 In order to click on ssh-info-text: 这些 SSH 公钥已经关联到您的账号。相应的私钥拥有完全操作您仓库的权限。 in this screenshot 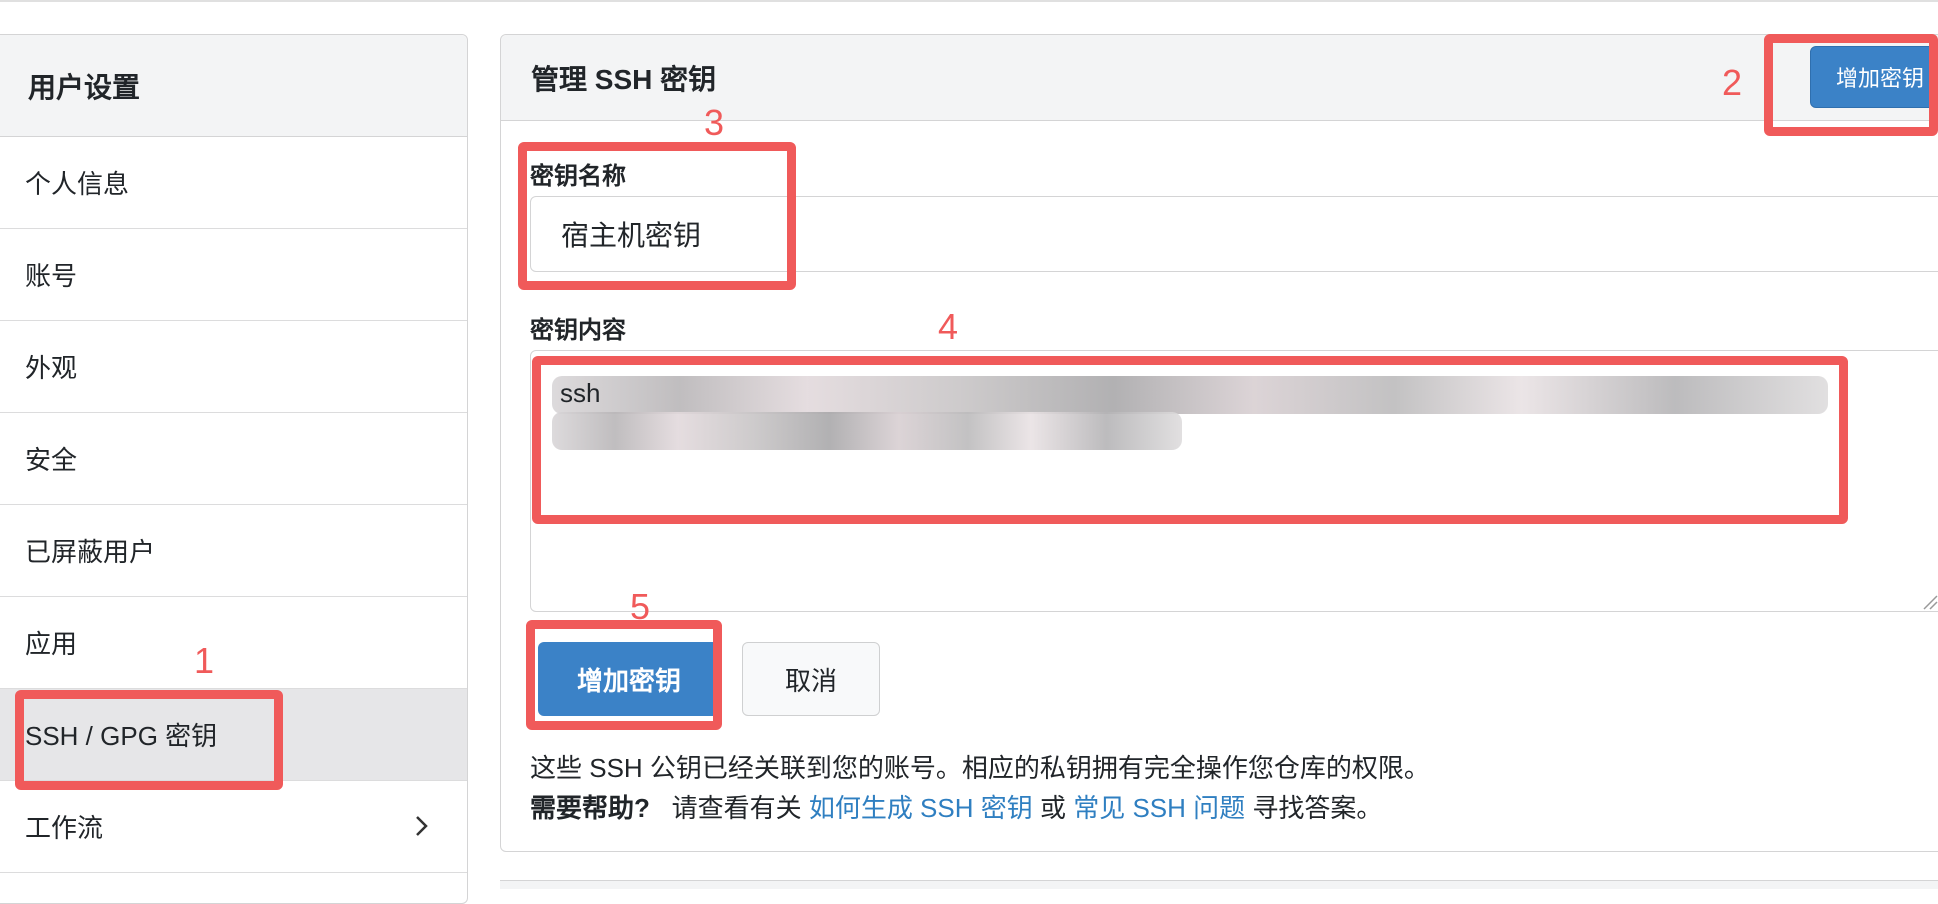, I will do `click(980, 768)`.